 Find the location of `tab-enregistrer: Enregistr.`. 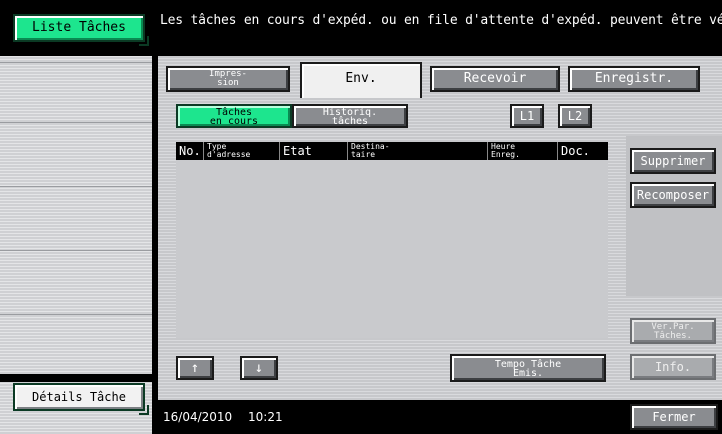

tab-enregistrer: Enregistr. is located at coordinates (634, 79).